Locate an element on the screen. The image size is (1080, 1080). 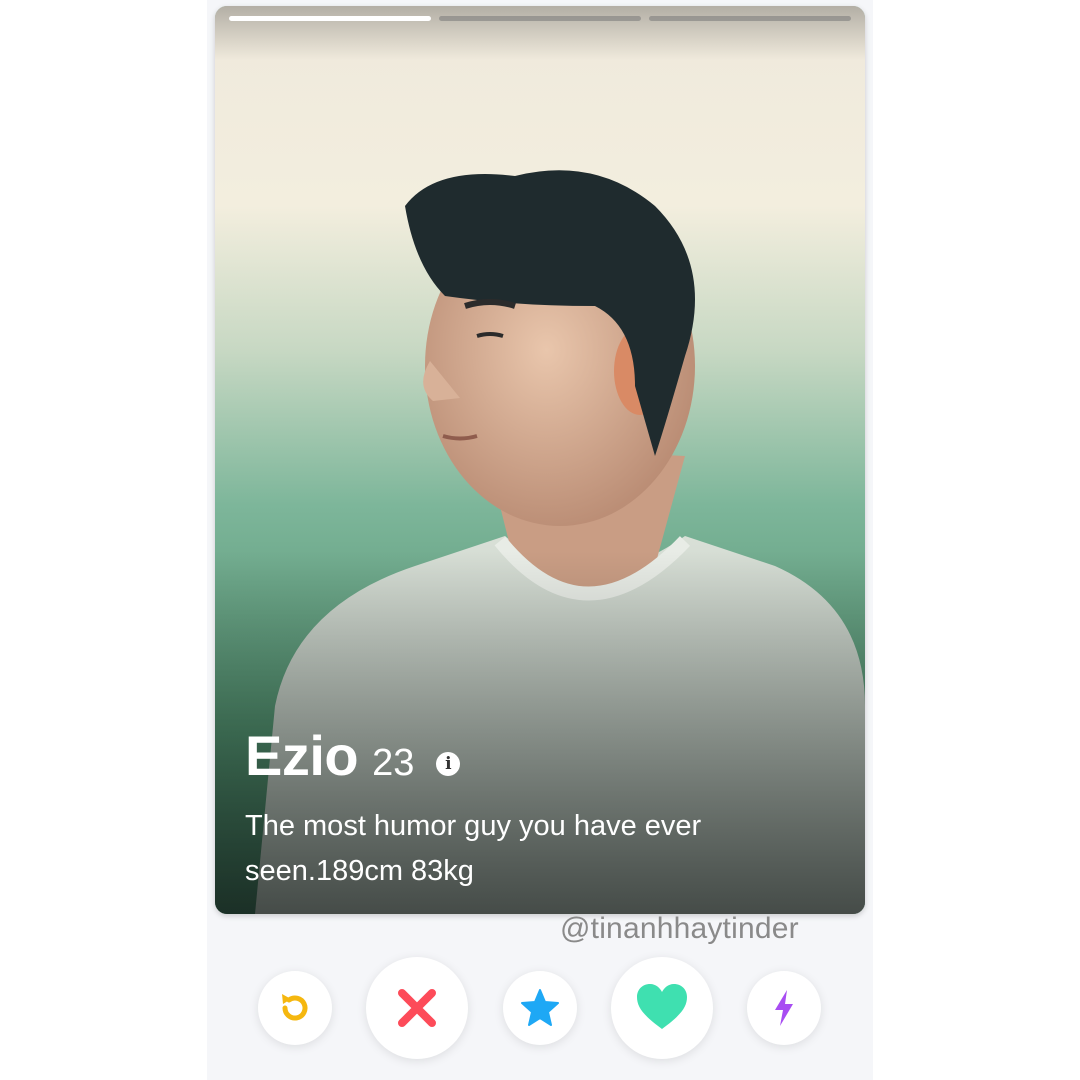
action-bar is located at coordinates (540, 1010).